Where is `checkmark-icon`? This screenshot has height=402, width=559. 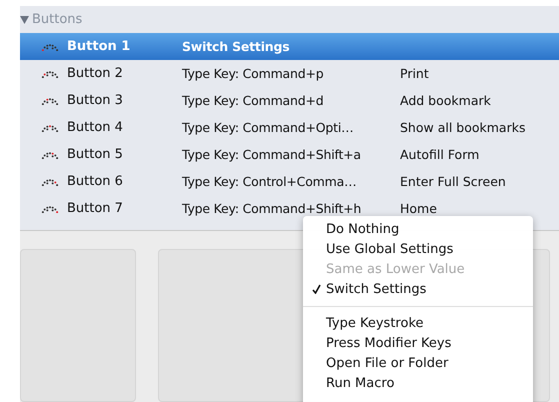
checkmark-icon is located at coordinates (316, 289).